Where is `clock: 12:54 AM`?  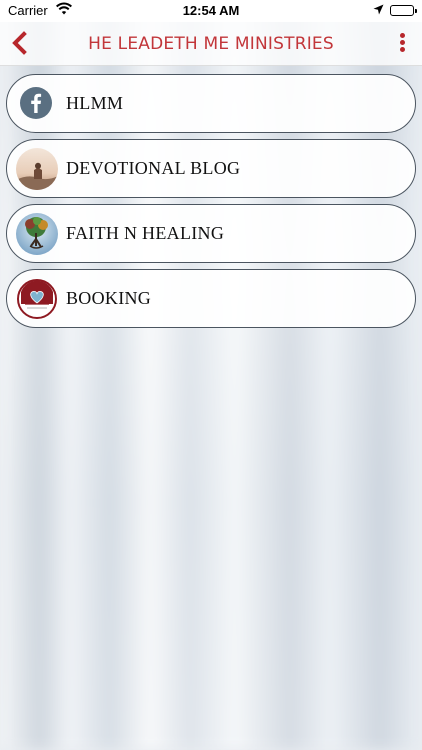
clock: 12:54 AM is located at coordinates (211, 10).